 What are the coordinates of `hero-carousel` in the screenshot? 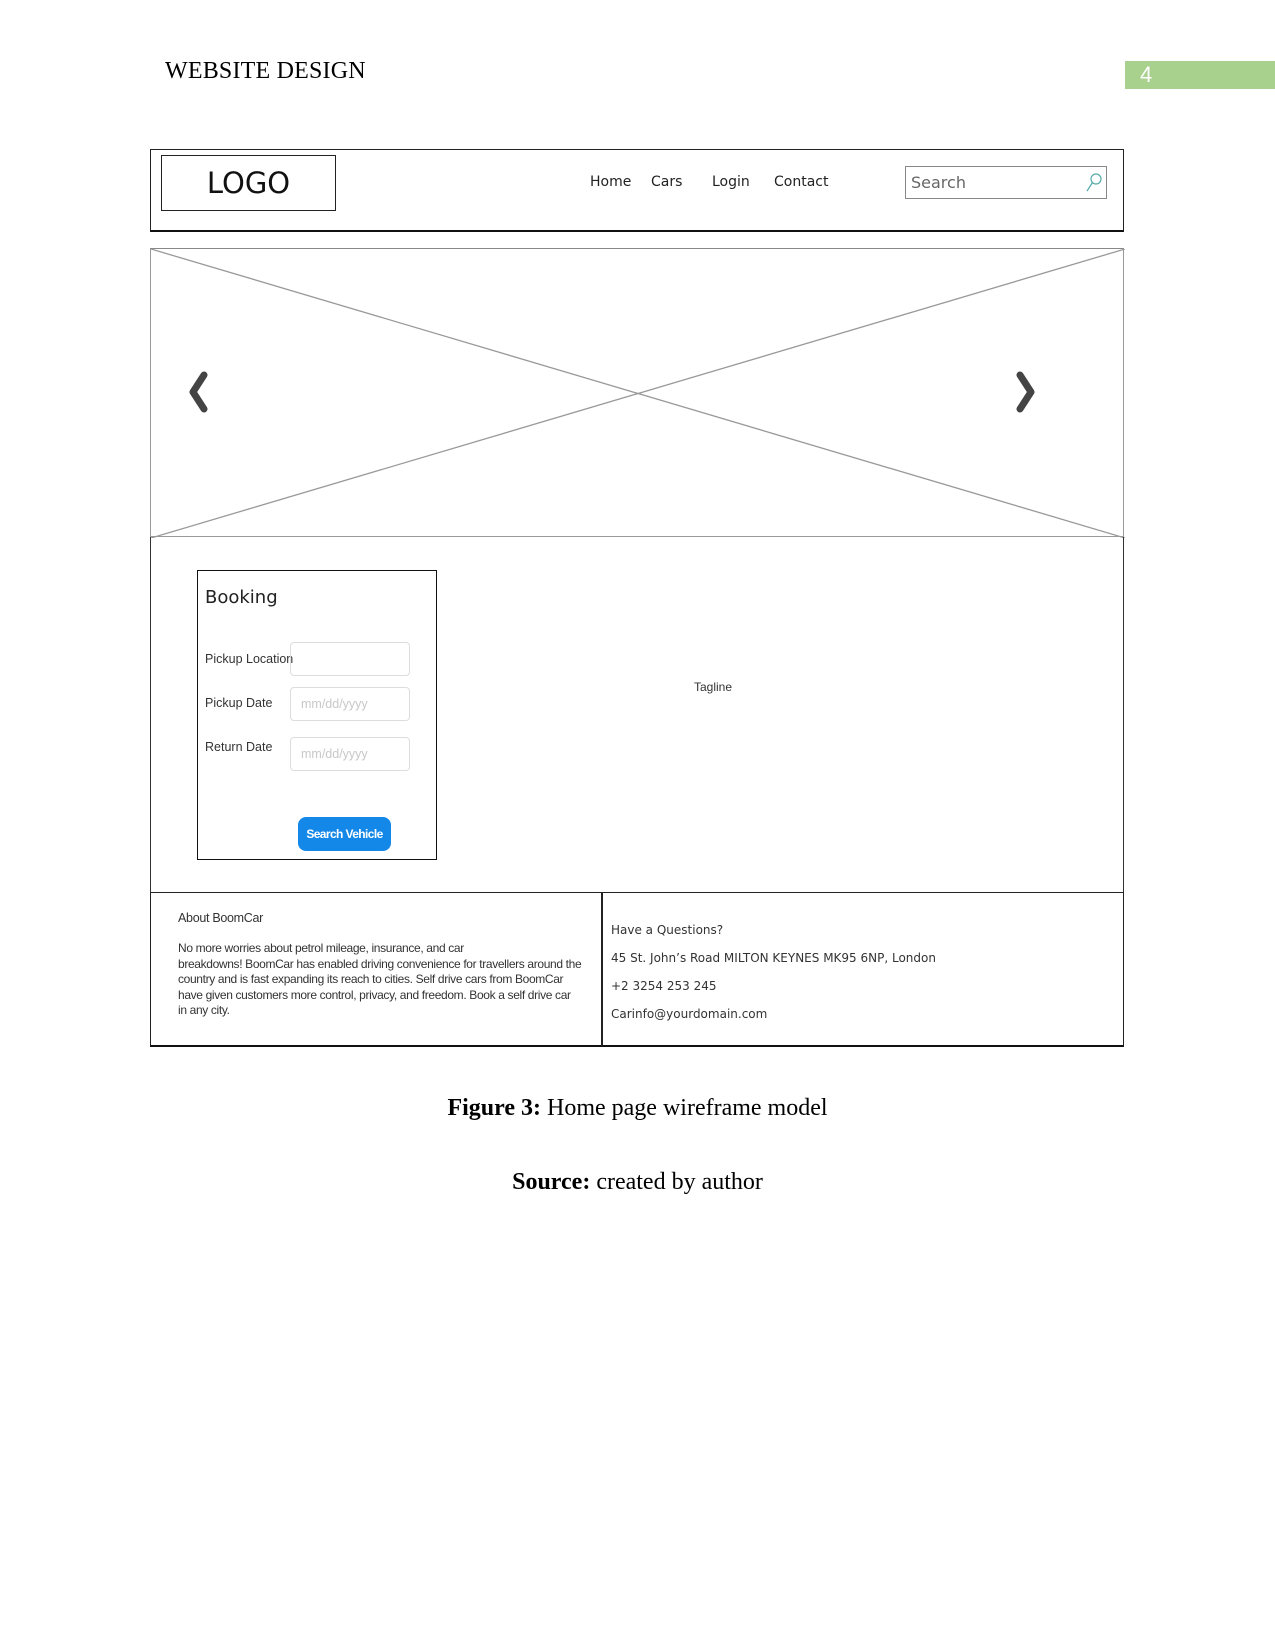 It's located at (637, 393).